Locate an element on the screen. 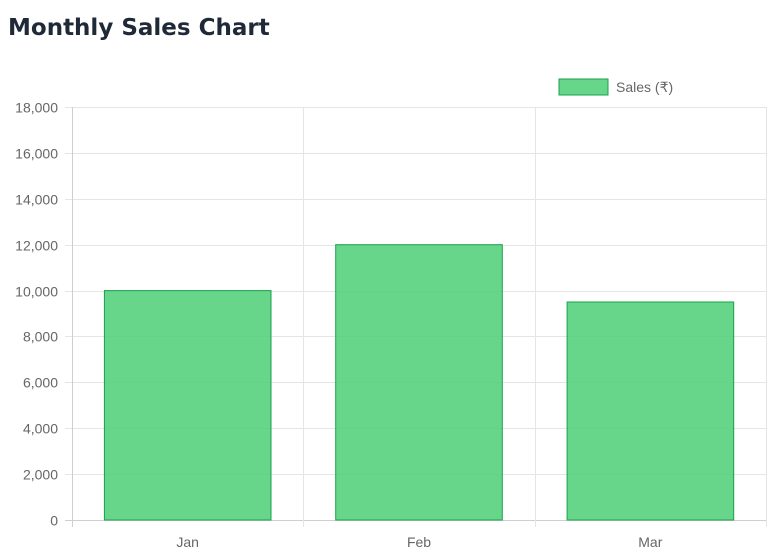  bar-jan is located at coordinates (187, 405).